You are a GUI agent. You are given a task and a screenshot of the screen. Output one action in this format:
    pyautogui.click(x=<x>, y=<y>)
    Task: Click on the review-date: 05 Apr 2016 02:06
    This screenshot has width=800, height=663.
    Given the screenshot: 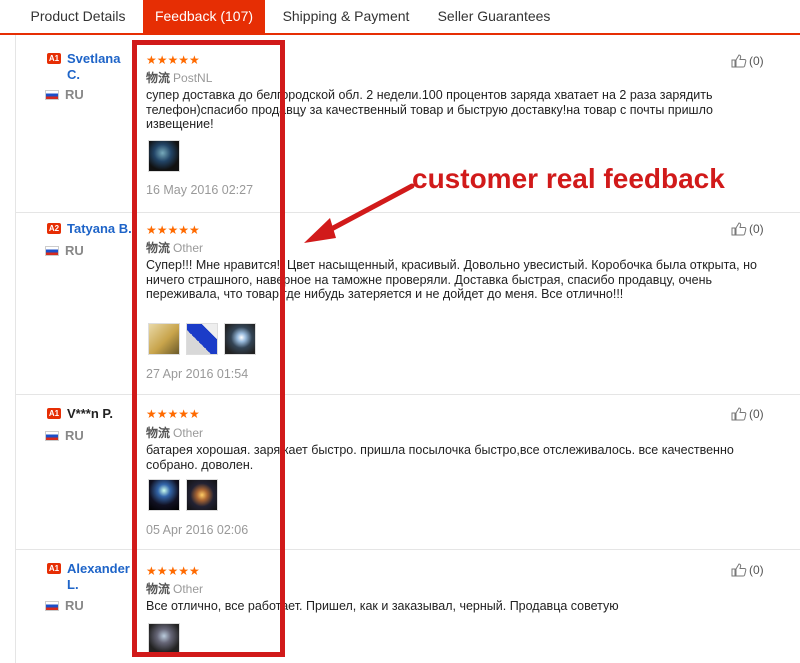 What is the action you would take?
    pyautogui.click(x=197, y=530)
    